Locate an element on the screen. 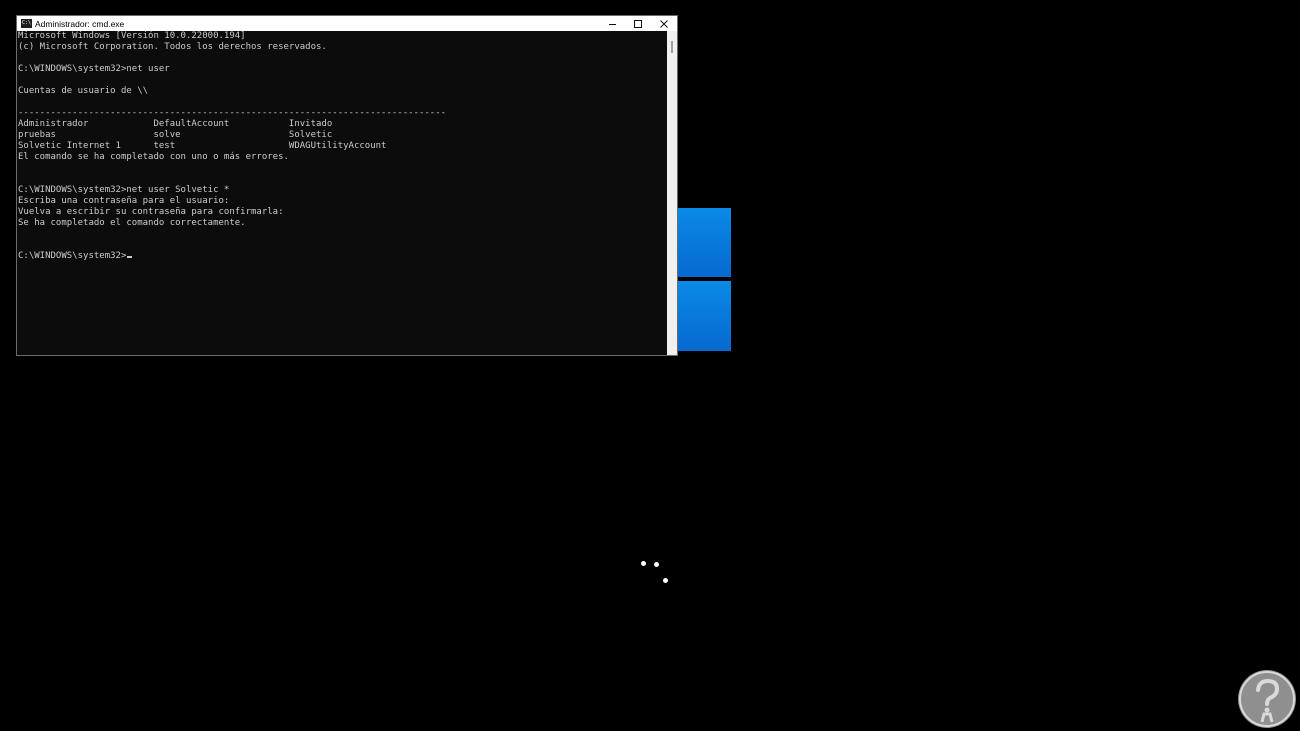  scrollbar-thumb is located at coordinates (672, 47).